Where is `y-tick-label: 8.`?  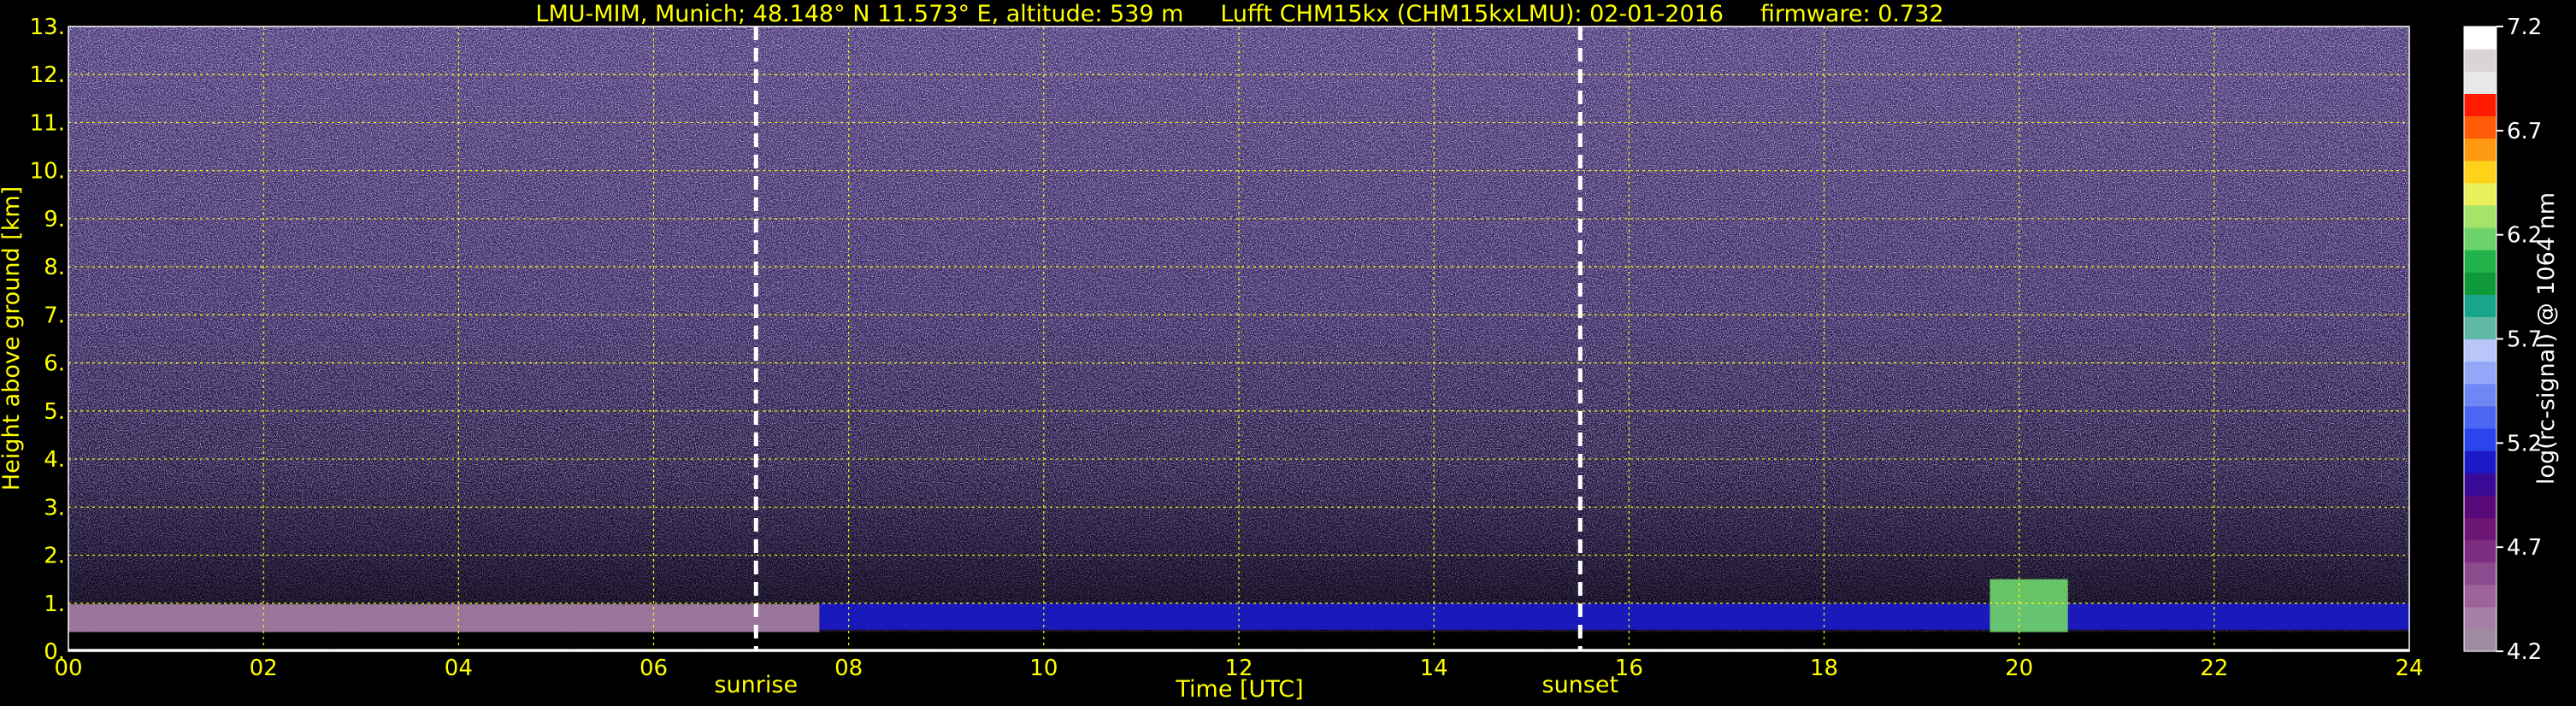 y-tick-label: 8. is located at coordinates (54, 267).